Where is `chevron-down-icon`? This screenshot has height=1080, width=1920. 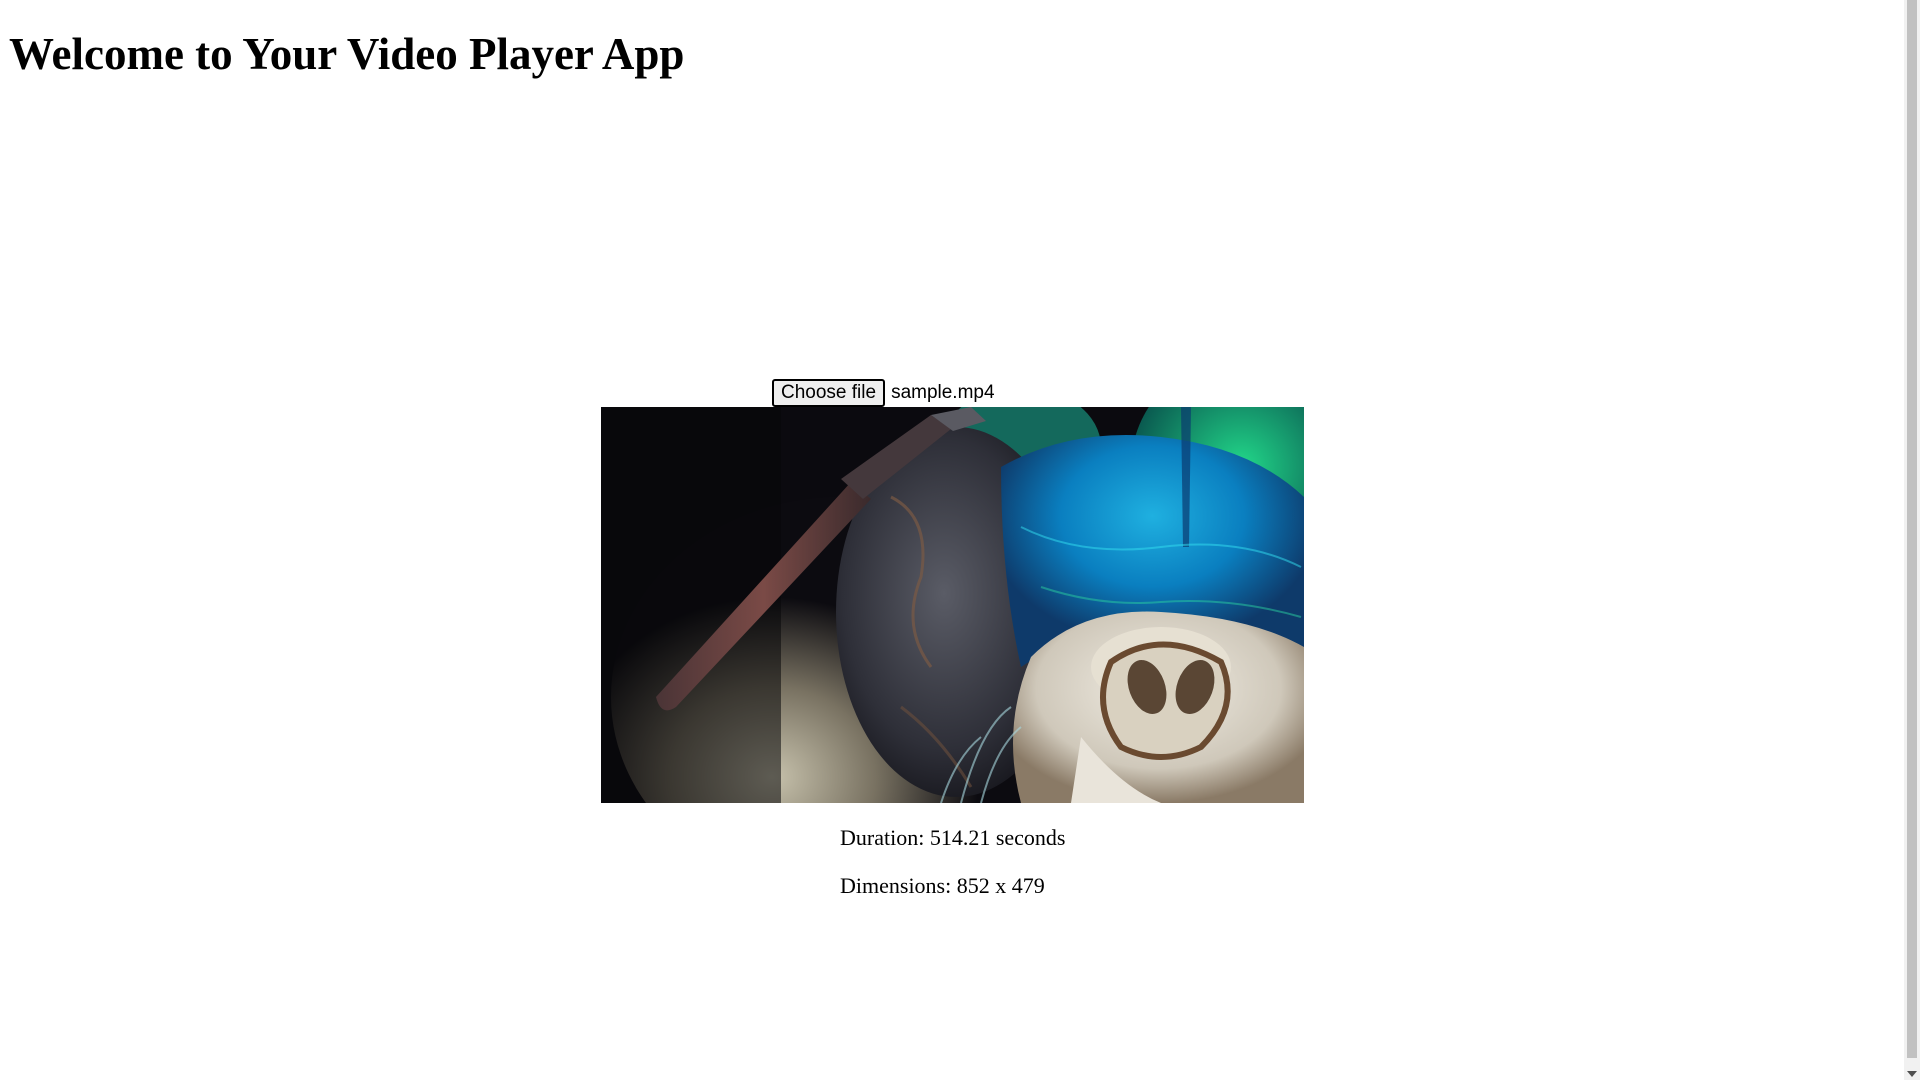 chevron-down-icon is located at coordinates (1912, 1074).